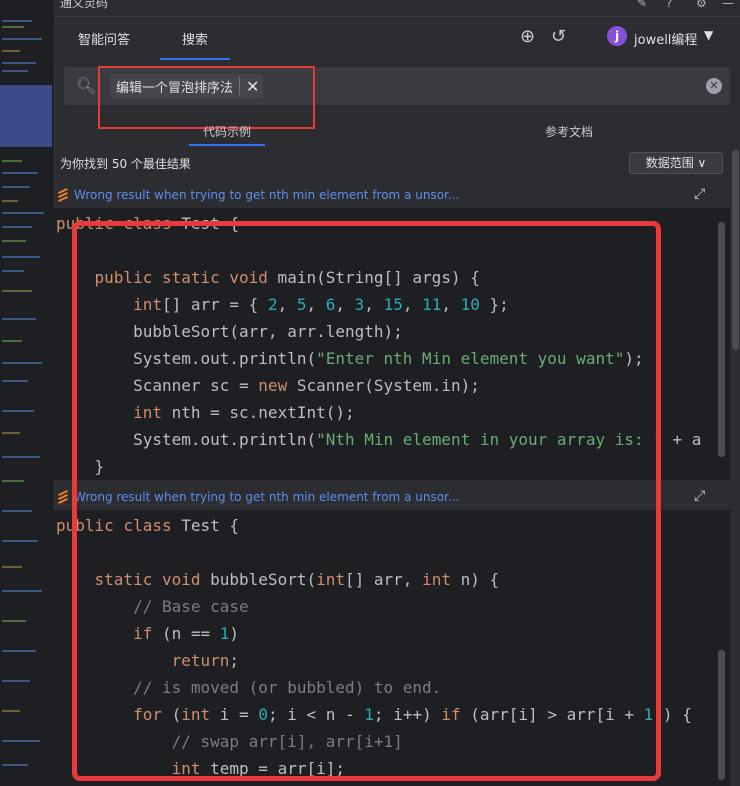 The width and height of the screenshot is (740, 786). What do you see at coordinates (708, 35) in the screenshot?
I see `chevron-down-icon: ▼` at bounding box center [708, 35].